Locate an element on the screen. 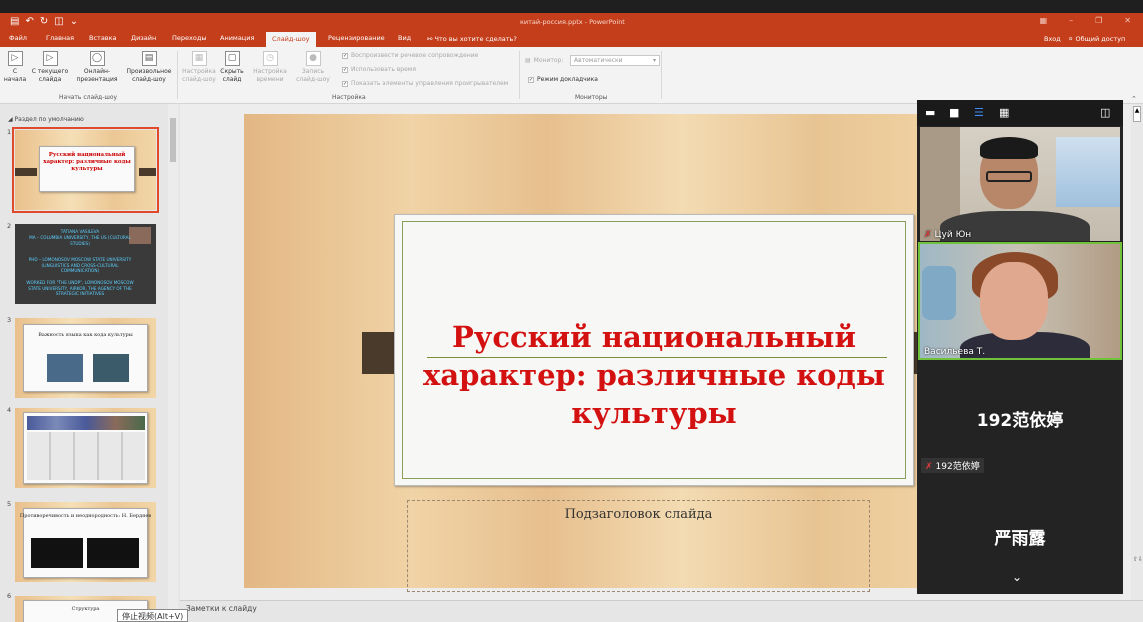  person-icon: ⚪ is located at coordinates (1072, 39).